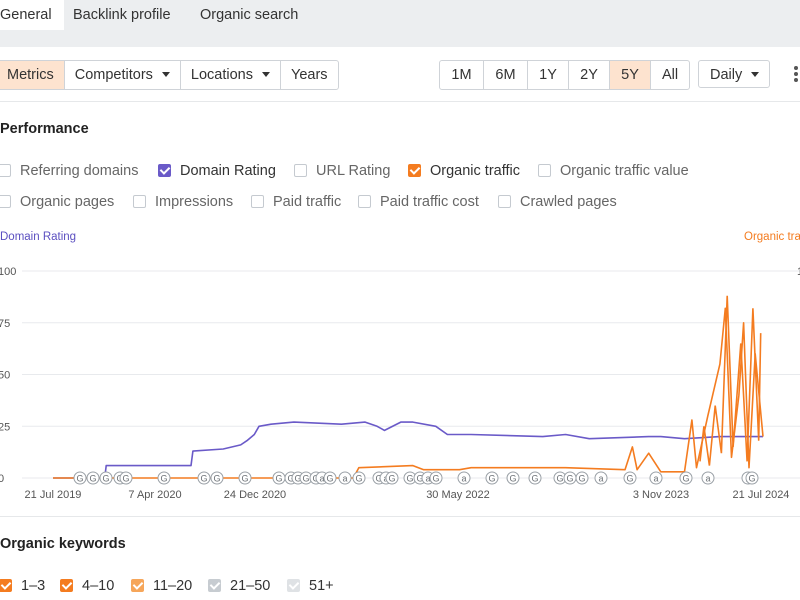 This screenshot has width=800, height=600. Describe the element at coordinates (613, 171) in the screenshot. I see `checkbox-organic-traffic-value: Organic traffic value` at that location.